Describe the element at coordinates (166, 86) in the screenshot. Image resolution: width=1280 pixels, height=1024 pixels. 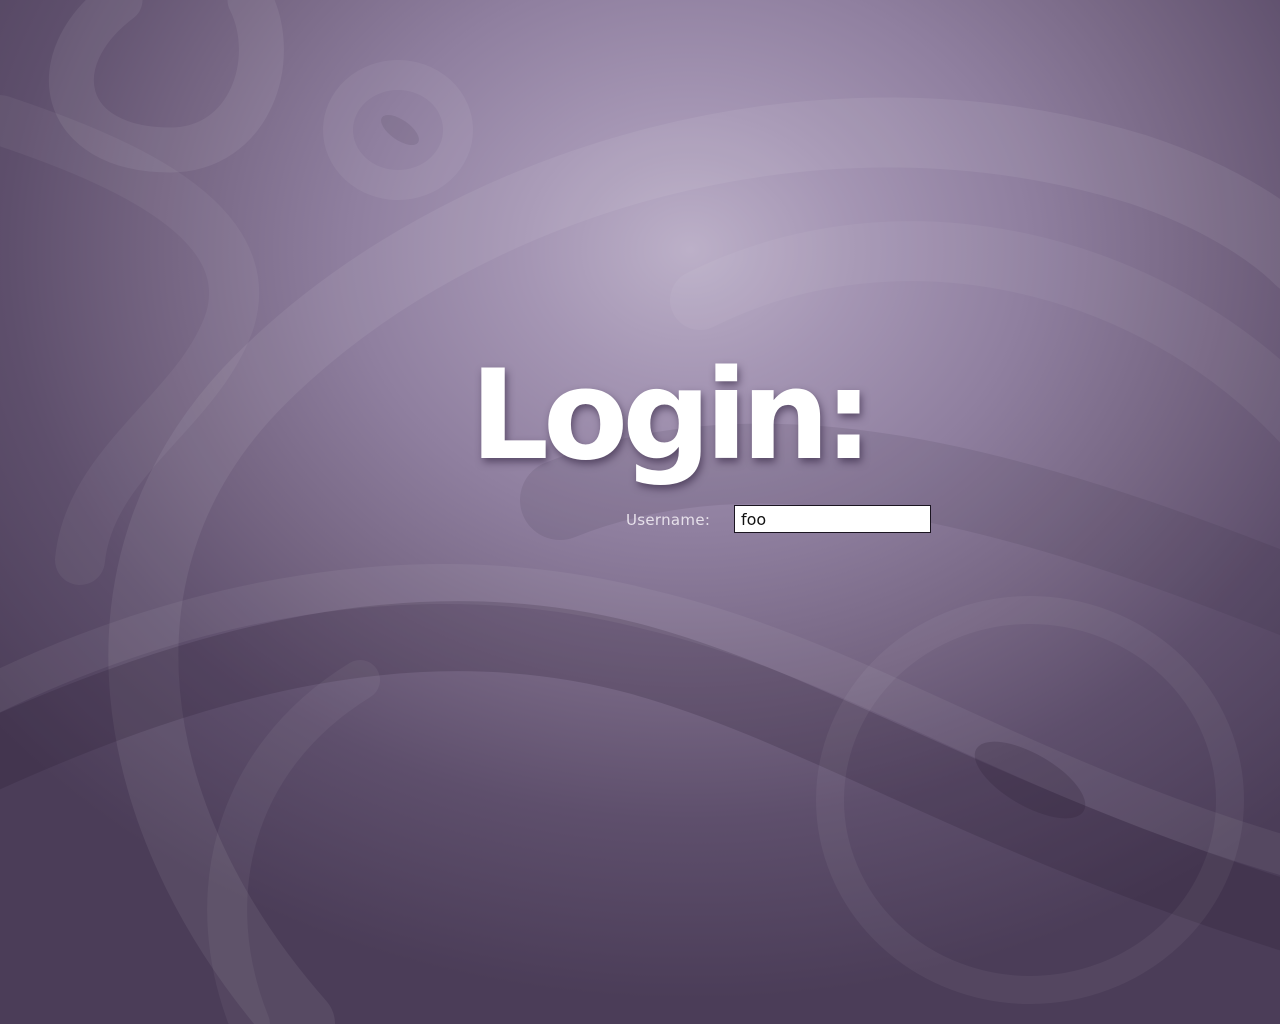
I see `bg-swirl-top-left` at that location.